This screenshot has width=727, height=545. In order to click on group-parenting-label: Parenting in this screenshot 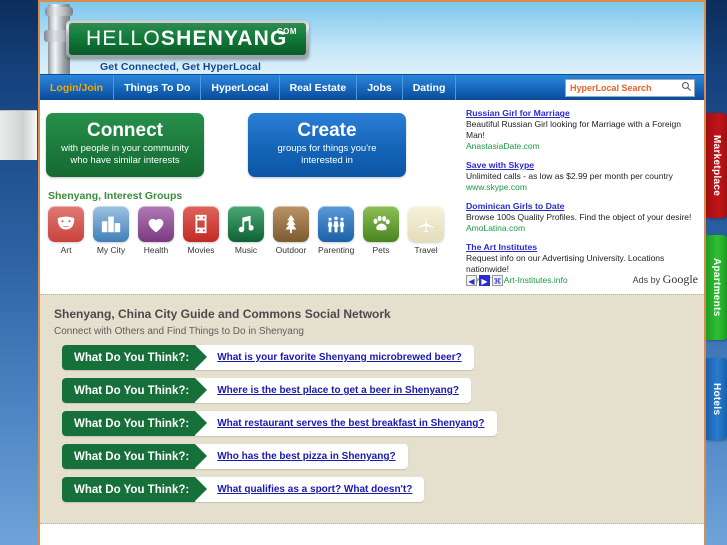, I will do `click(336, 250)`.